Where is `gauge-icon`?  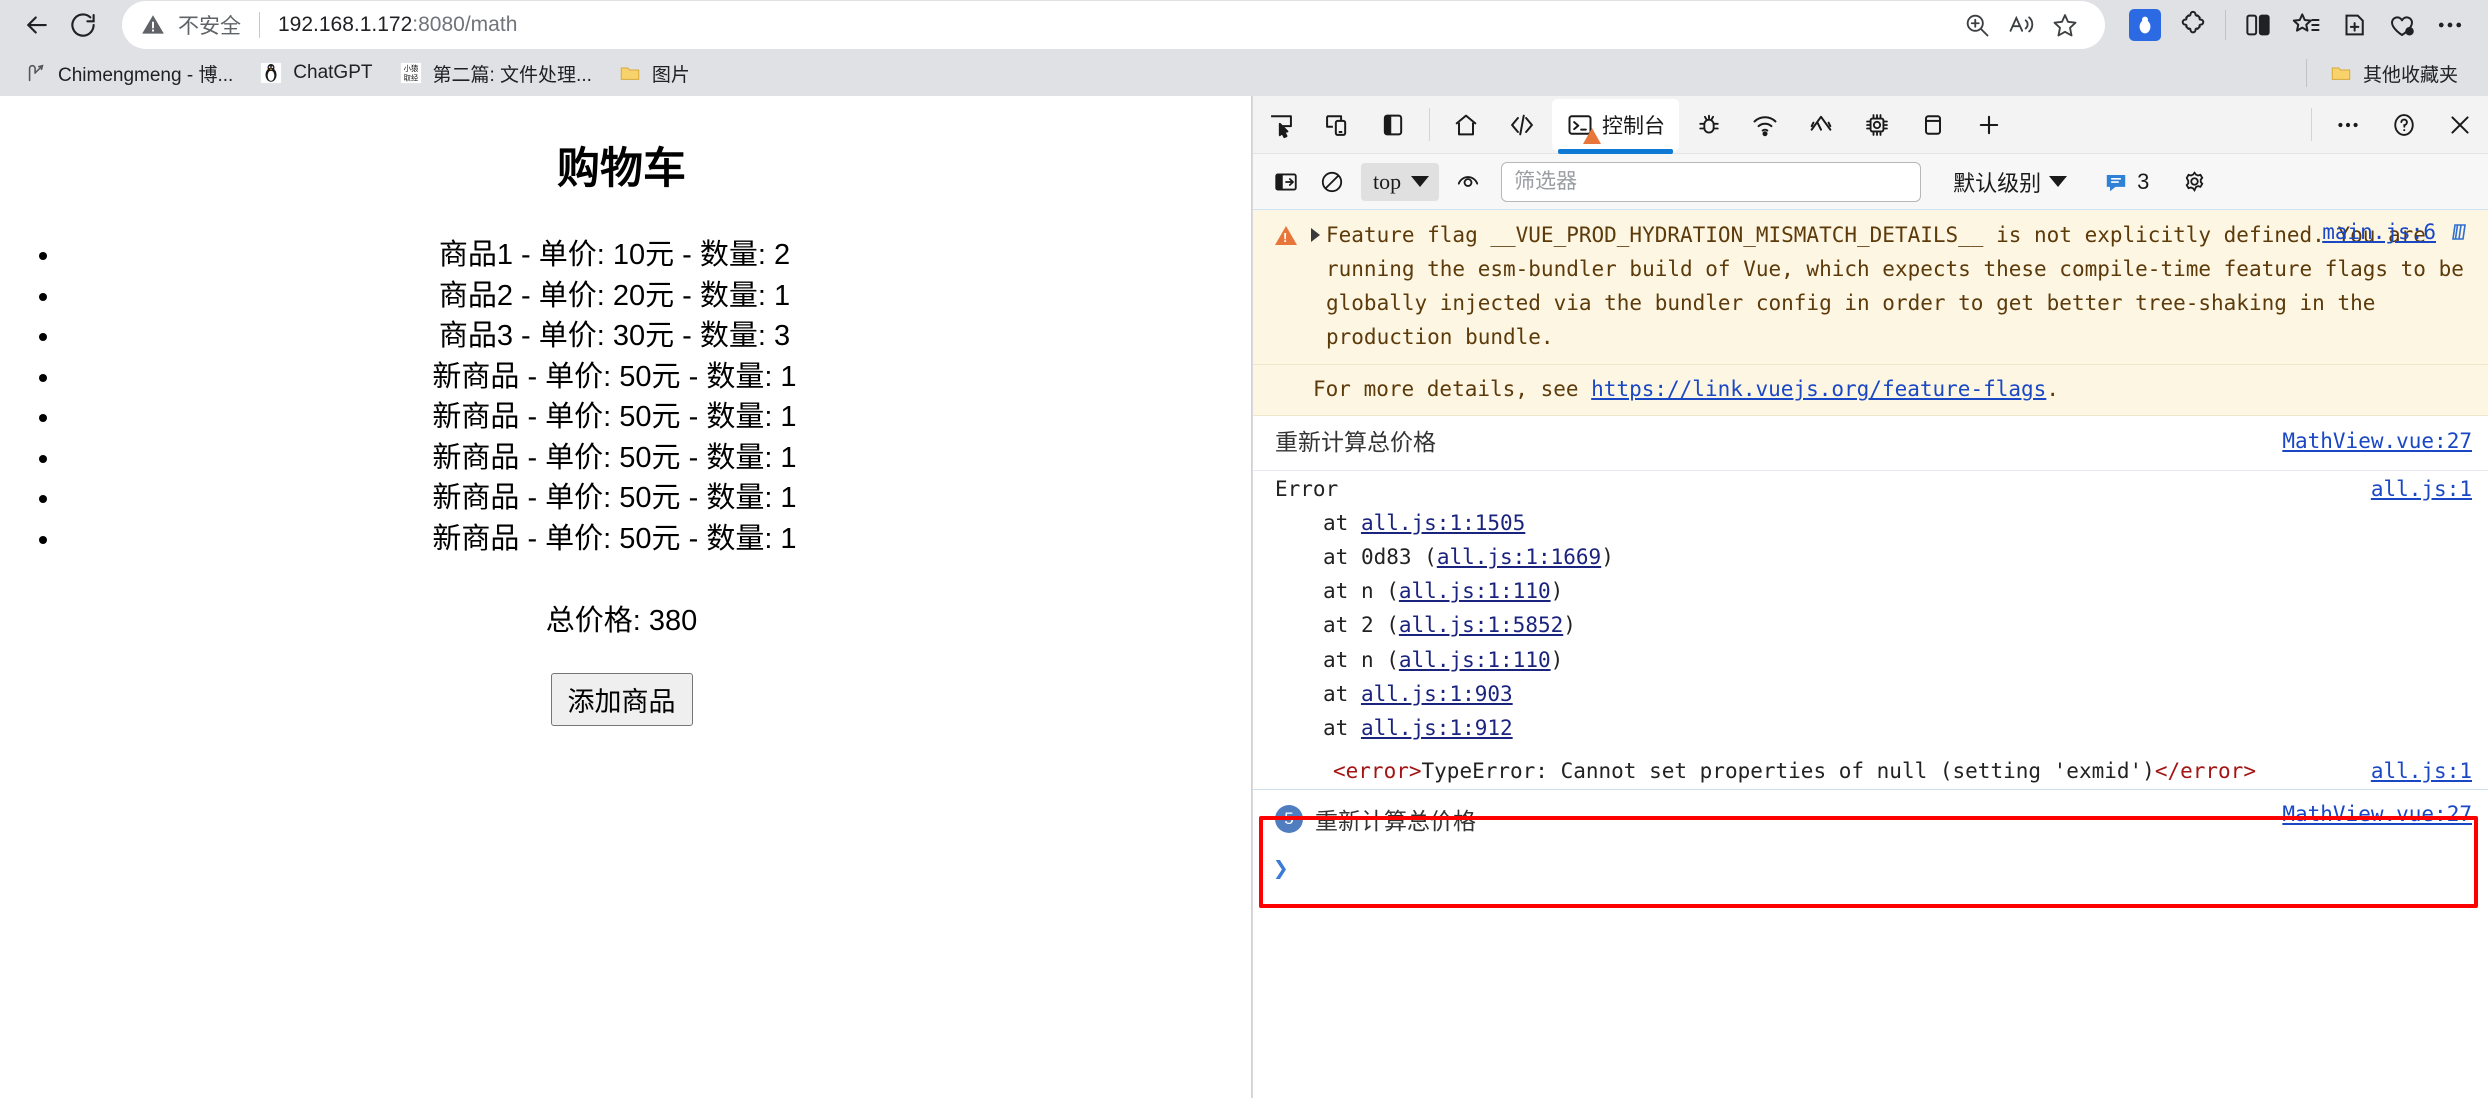
gauge-icon is located at coordinates (1821, 123).